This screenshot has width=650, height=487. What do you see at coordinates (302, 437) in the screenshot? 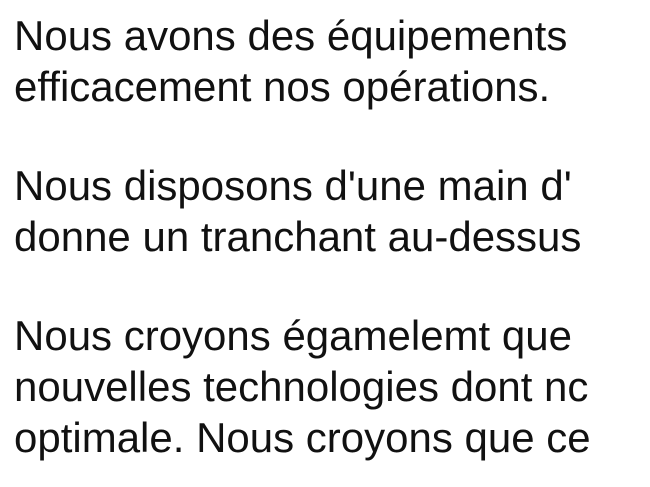
I see `text-line: optimale. Nous croyons que ce` at bounding box center [302, 437].